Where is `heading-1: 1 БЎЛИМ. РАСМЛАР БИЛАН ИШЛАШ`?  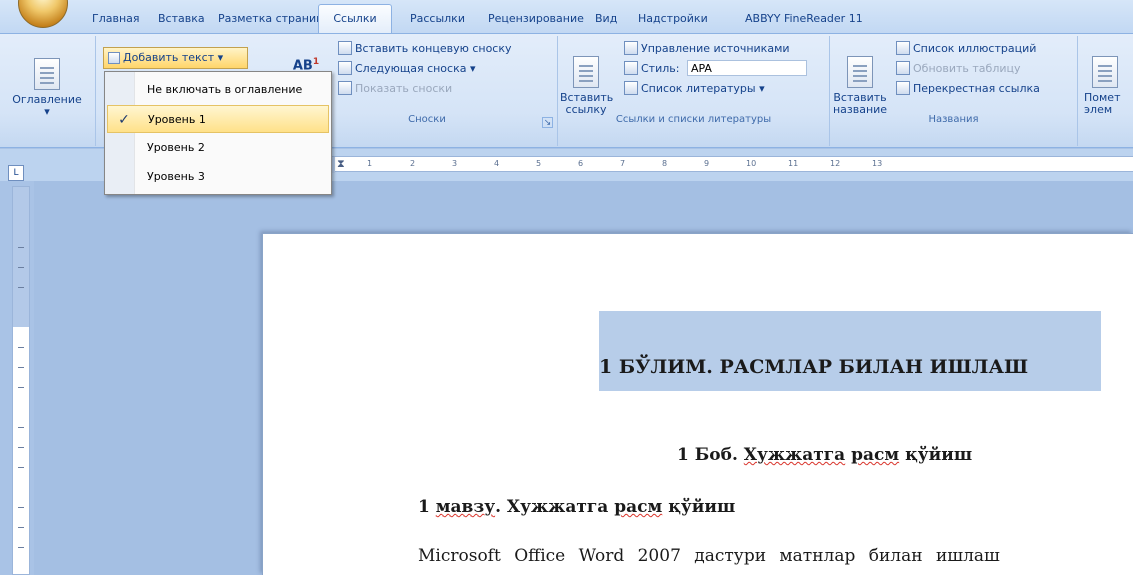 heading-1: 1 БЎЛИМ. РАСМЛАР БИЛАН ИШЛАШ is located at coordinates (850, 367).